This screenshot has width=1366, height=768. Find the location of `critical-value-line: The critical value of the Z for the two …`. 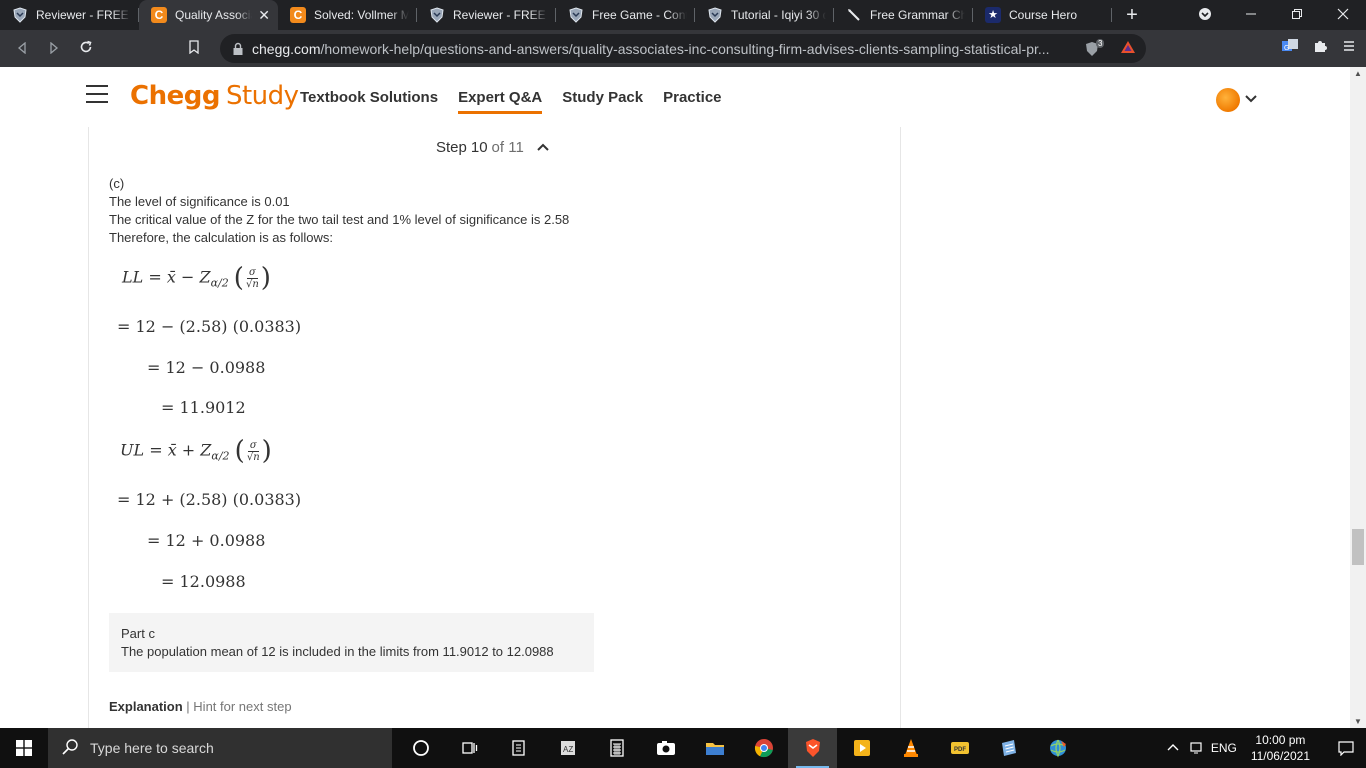

critical-value-line: The critical value of the Z for the two … is located at coordinates (339, 219).